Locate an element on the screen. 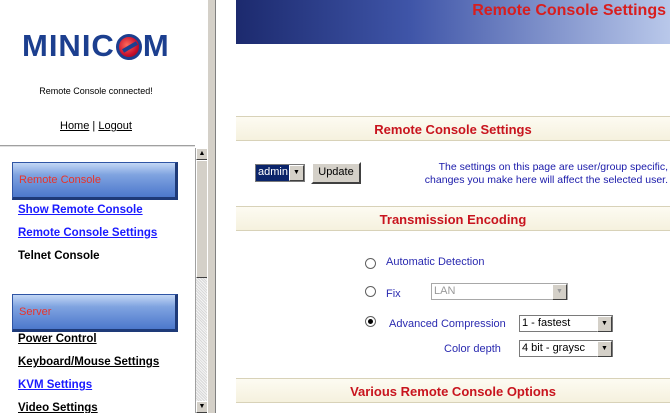  sidebar-item-kvm-settings: KVM Settings is located at coordinates (55, 385).